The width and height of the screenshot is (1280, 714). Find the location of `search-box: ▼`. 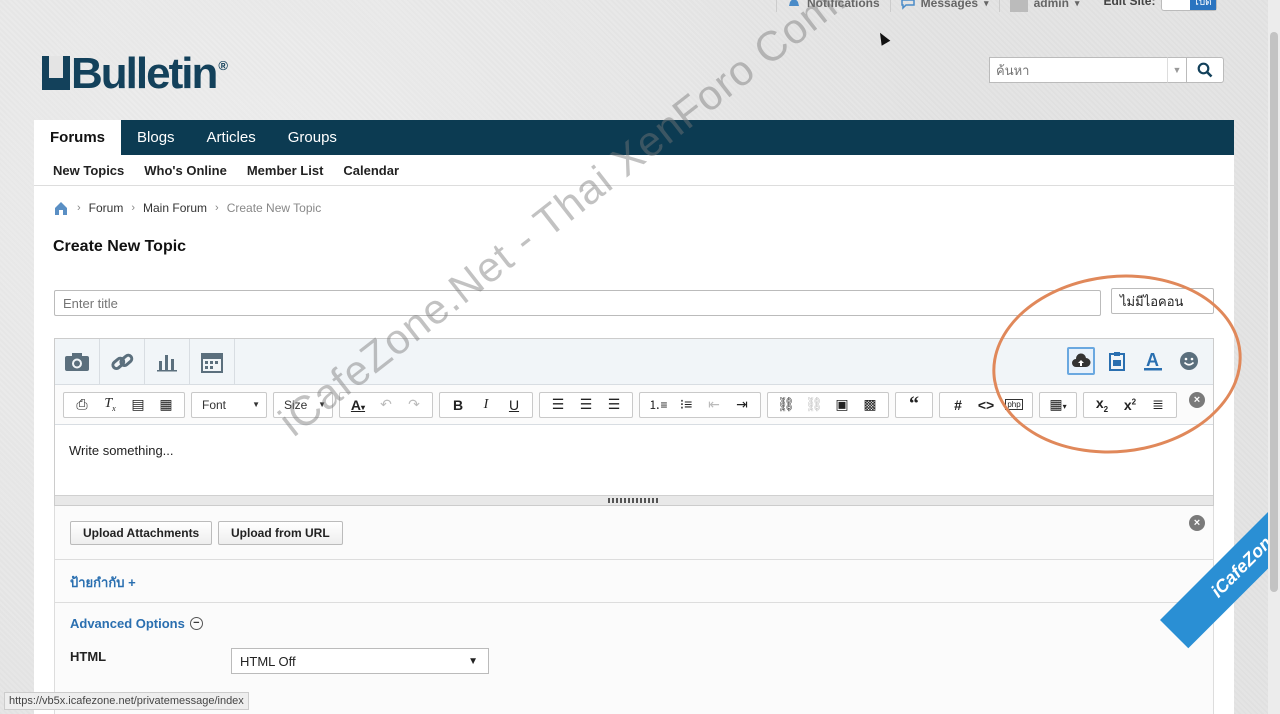

search-box: ▼ is located at coordinates (1106, 70).